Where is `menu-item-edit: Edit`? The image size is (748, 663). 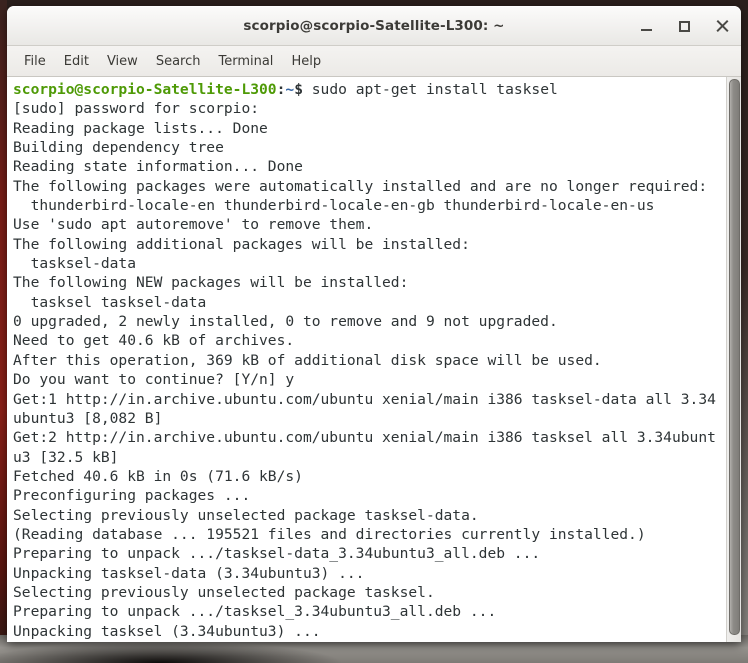
menu-item-edit: Edit is located at coordinates (76, 61).